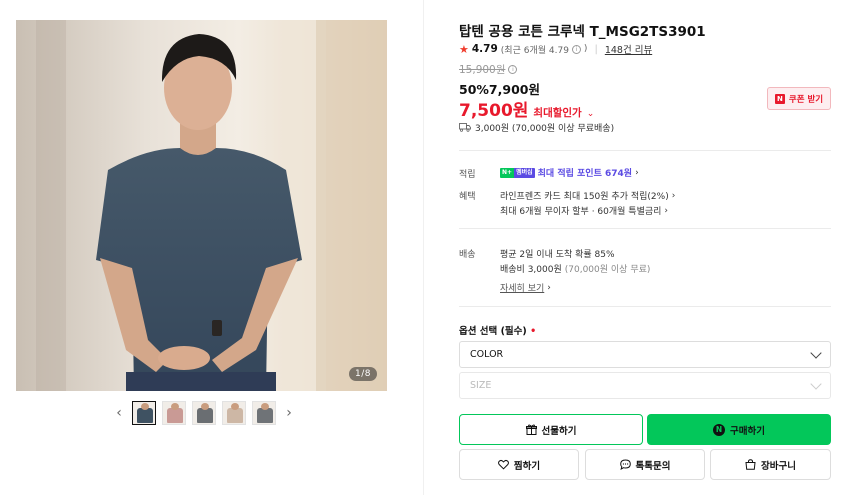 The height and width of the screenshot is (495, 850). I want to click on star-icon: ★, so click(464, 49).